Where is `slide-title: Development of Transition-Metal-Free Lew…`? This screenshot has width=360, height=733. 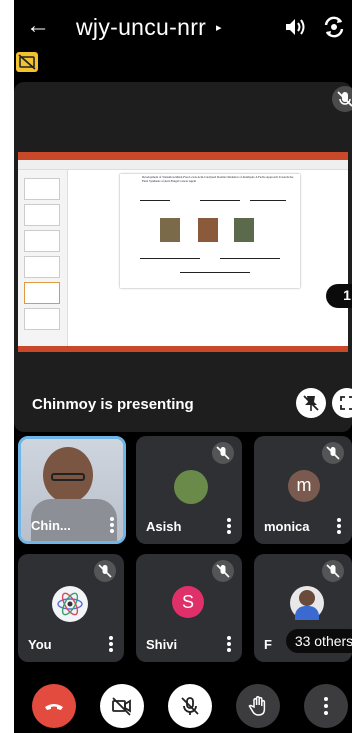
slide-title: Development of Transition-Metal-Free Lew… is located at coordinates (218, 179).